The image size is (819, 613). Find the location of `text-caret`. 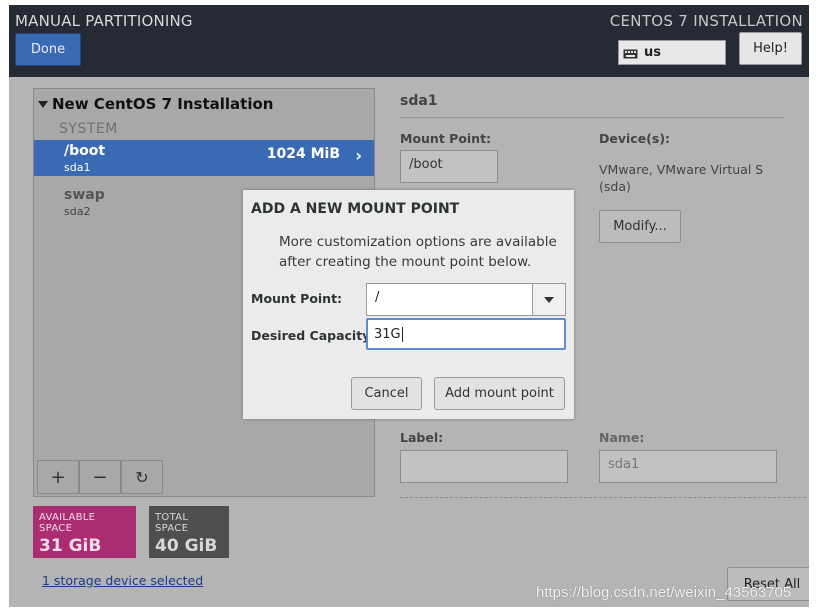

text-caret is located at coordinates (402, 334).